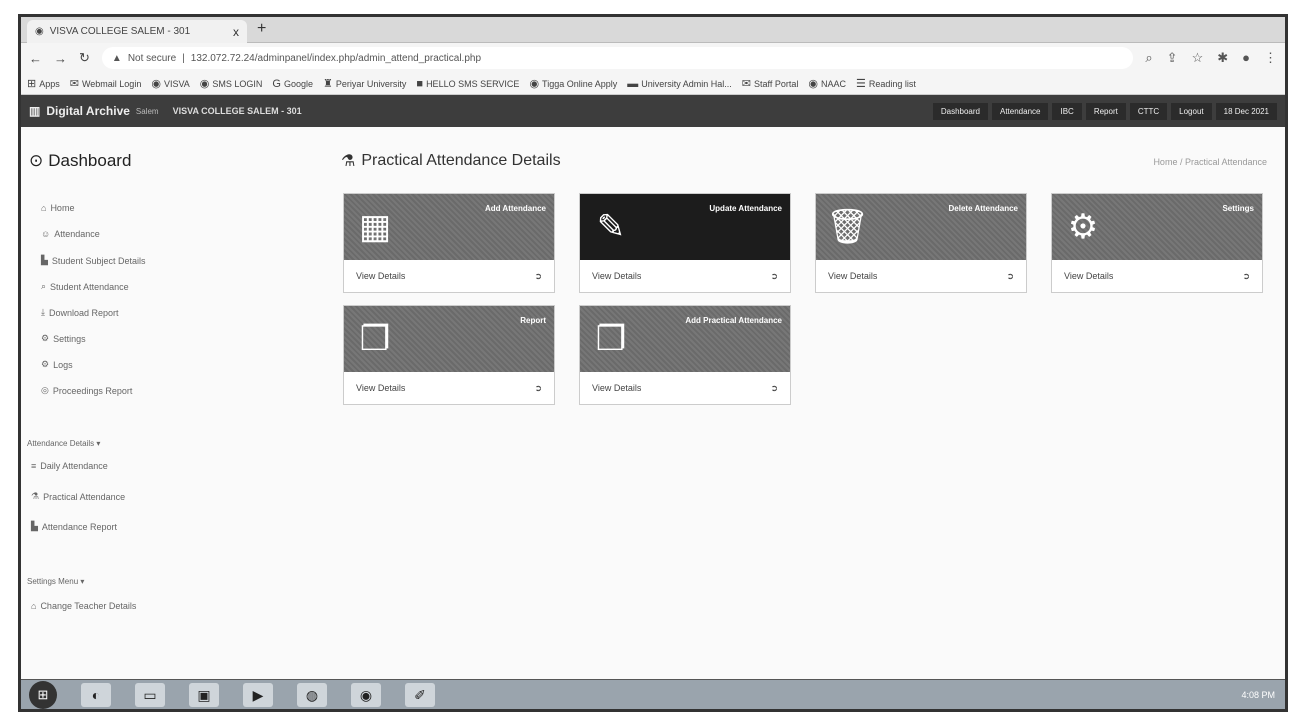 The height and width of the screenshot is (723, 1303). What do you see at coordinates (94, 111) in the screenshot?
I see `brand: ▥ Digital Archive Salem` at bounding box center [94, 111].